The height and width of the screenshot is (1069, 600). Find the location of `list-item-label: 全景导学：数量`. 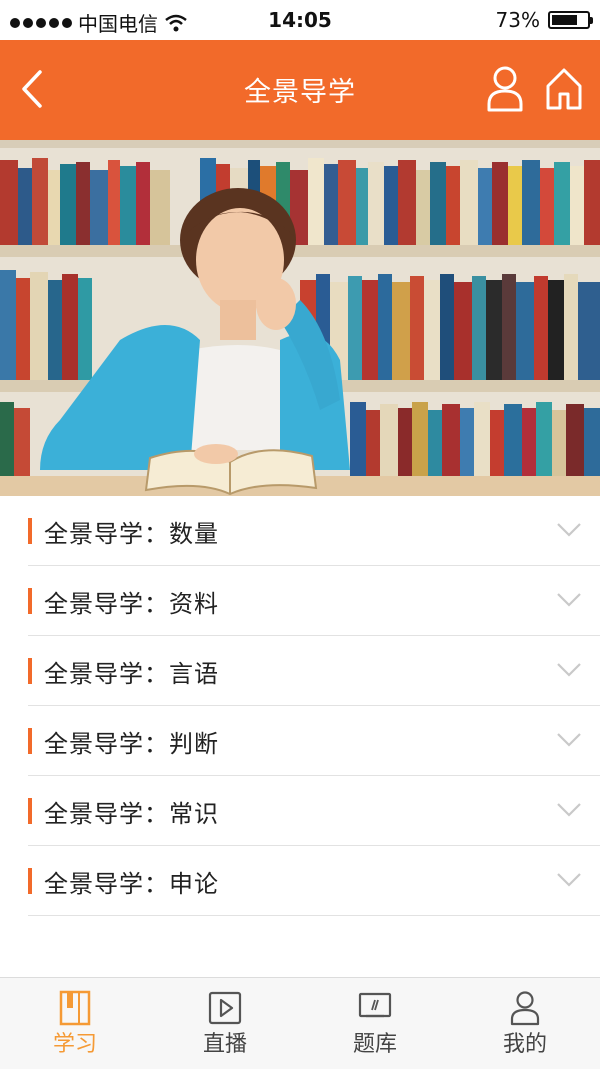

list-item-label: 全景导学：数量 is located at coordinates (131, 534).